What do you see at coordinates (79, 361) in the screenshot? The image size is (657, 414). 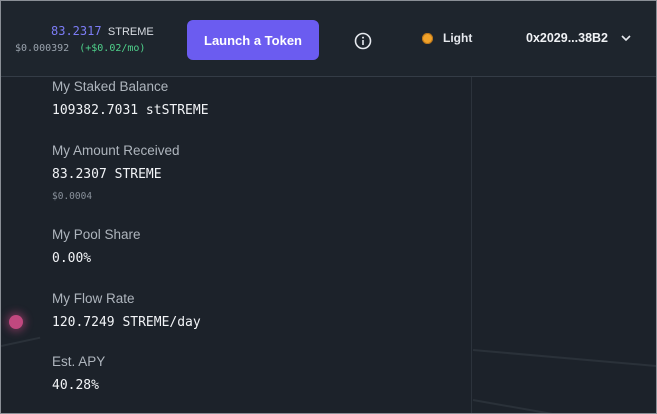 I see `stat-label: Est. APY` at bounding box center [79, 361].